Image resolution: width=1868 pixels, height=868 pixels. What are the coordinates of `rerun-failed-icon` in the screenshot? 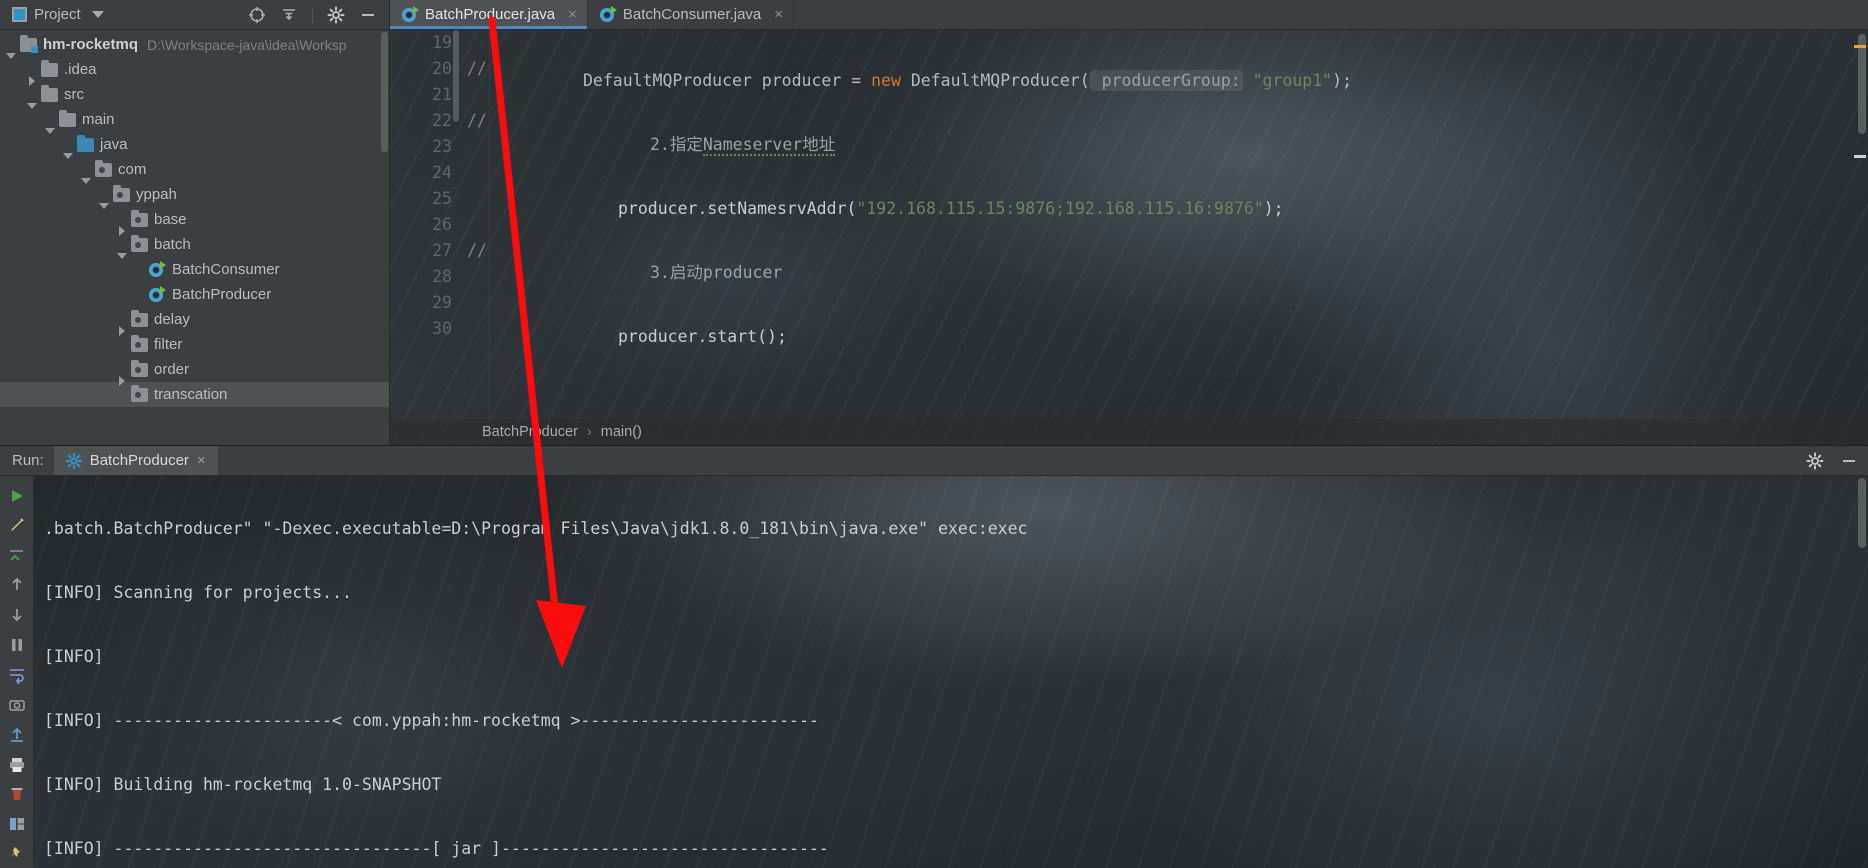 It's located at (17, 556).